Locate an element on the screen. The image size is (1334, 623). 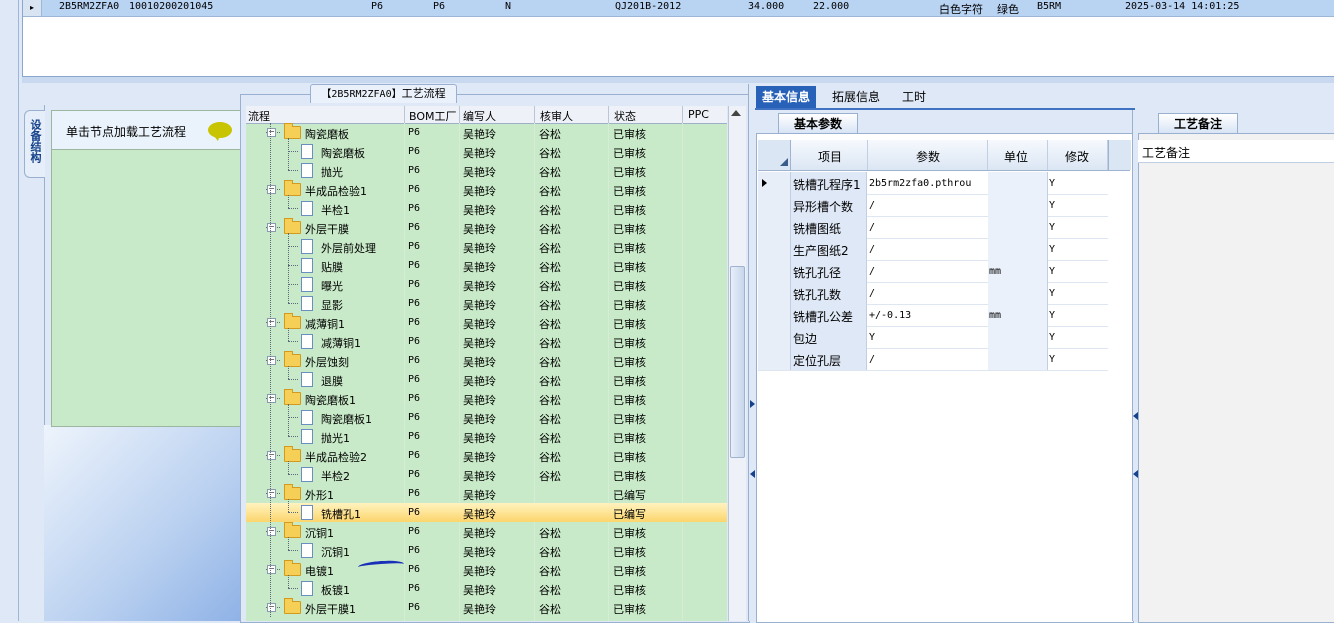
tree-row: 显影 P6 吴艳玲 谷松 已审核 is located at coordinates (486, 303).